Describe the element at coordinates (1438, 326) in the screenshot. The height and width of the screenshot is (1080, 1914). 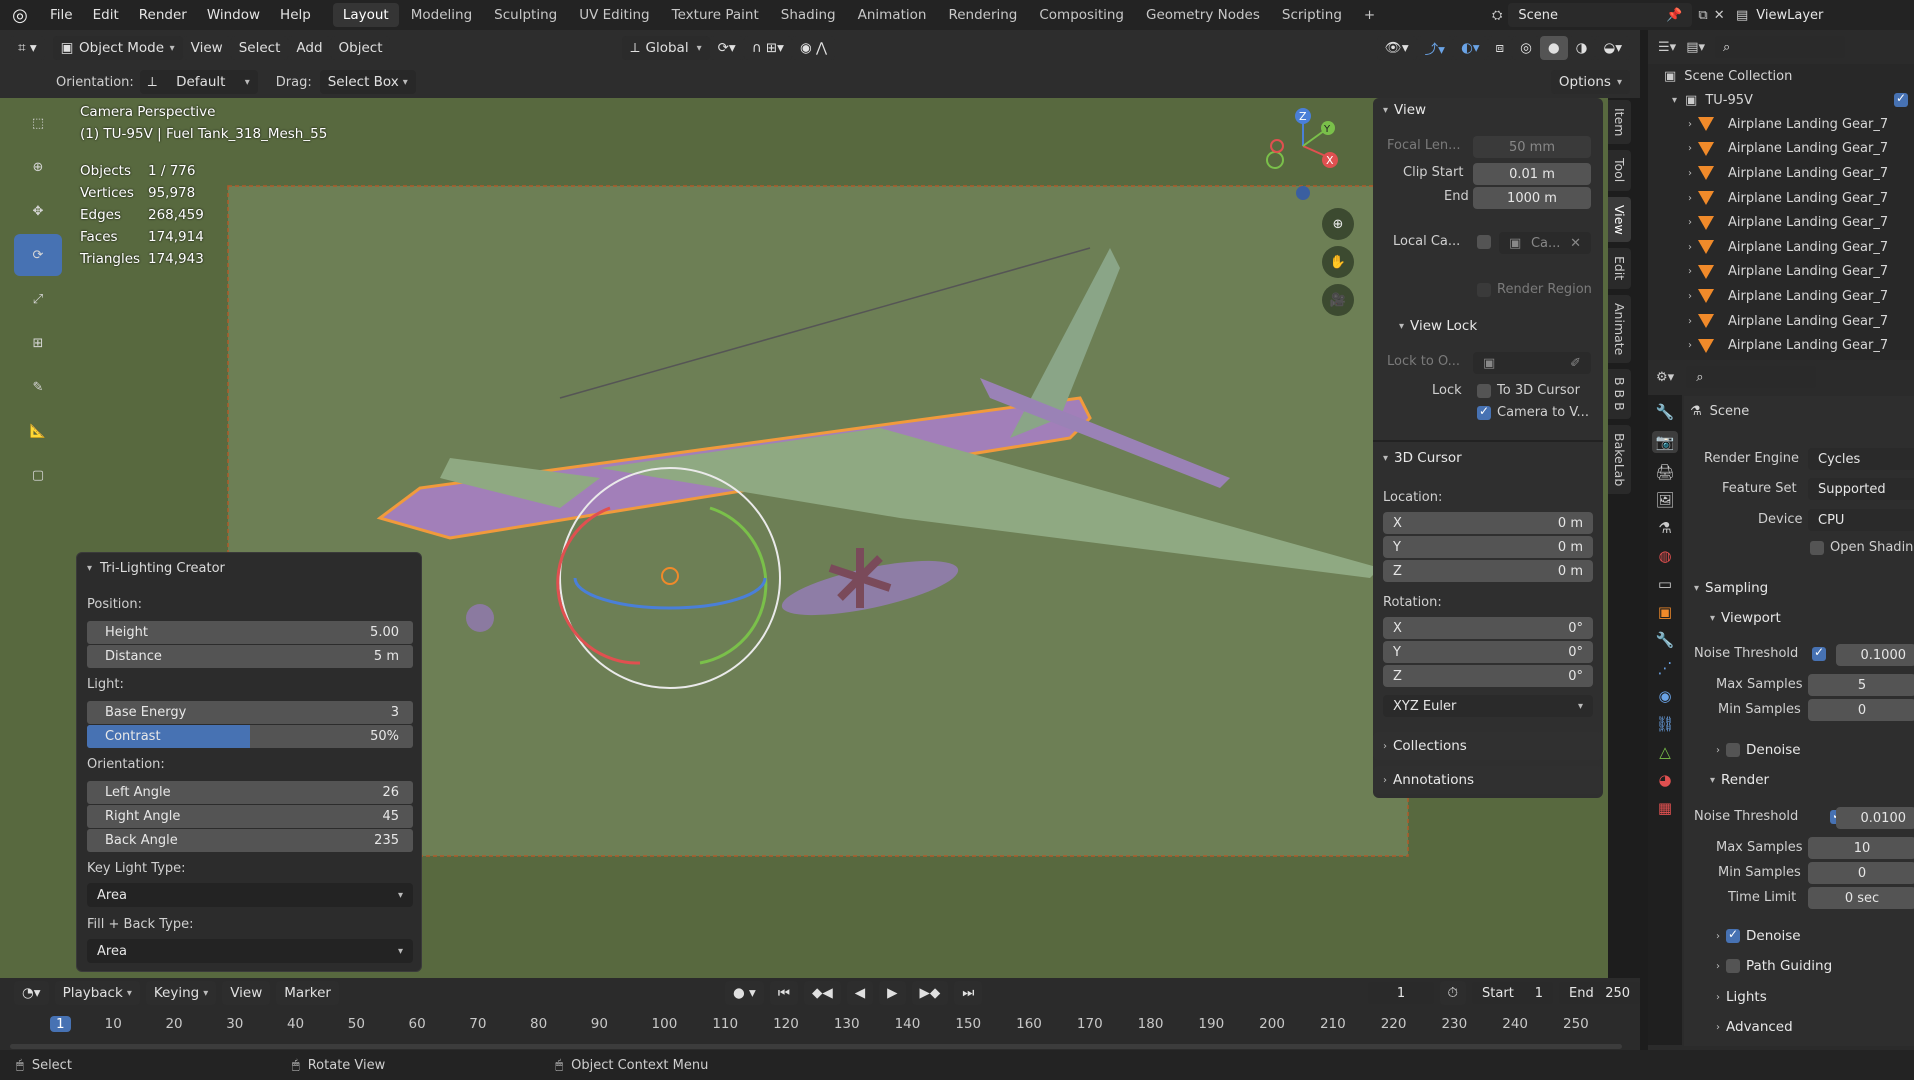
I see `view-lock-header: ▾ View Lock` at that location.